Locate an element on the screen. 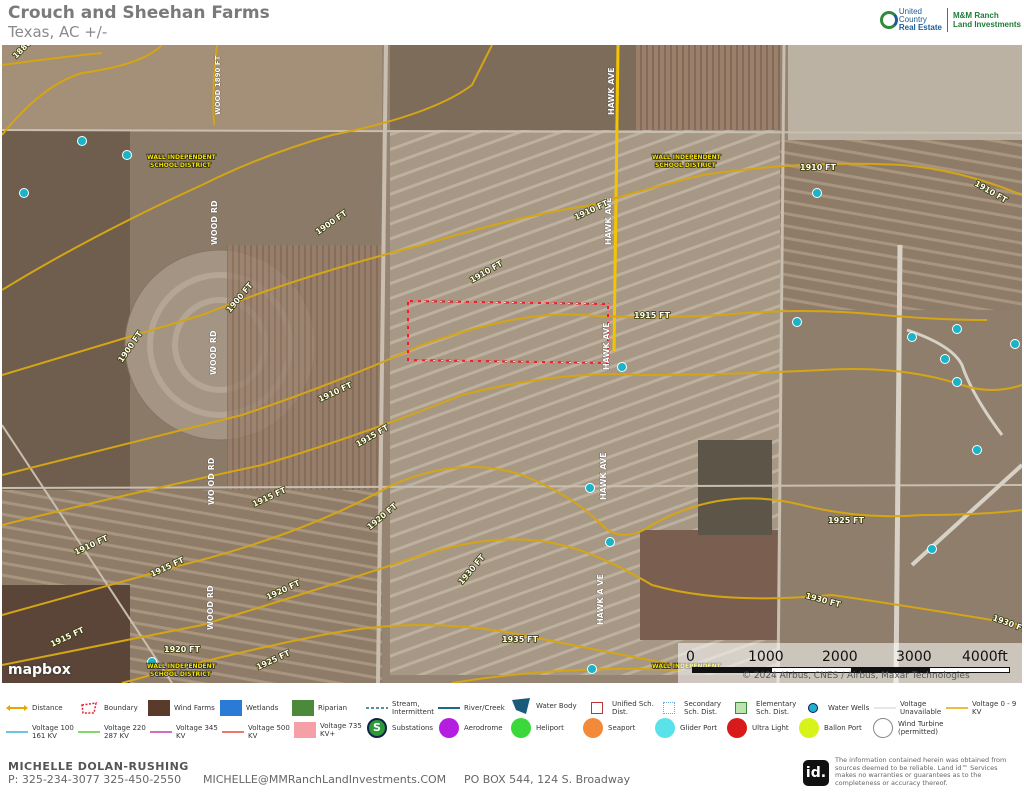 Image resolution: width=1024 pixels, height=792 pixels. legend-voltage-100: Voltage 100 161 KV is located at coordinates (41, 732).